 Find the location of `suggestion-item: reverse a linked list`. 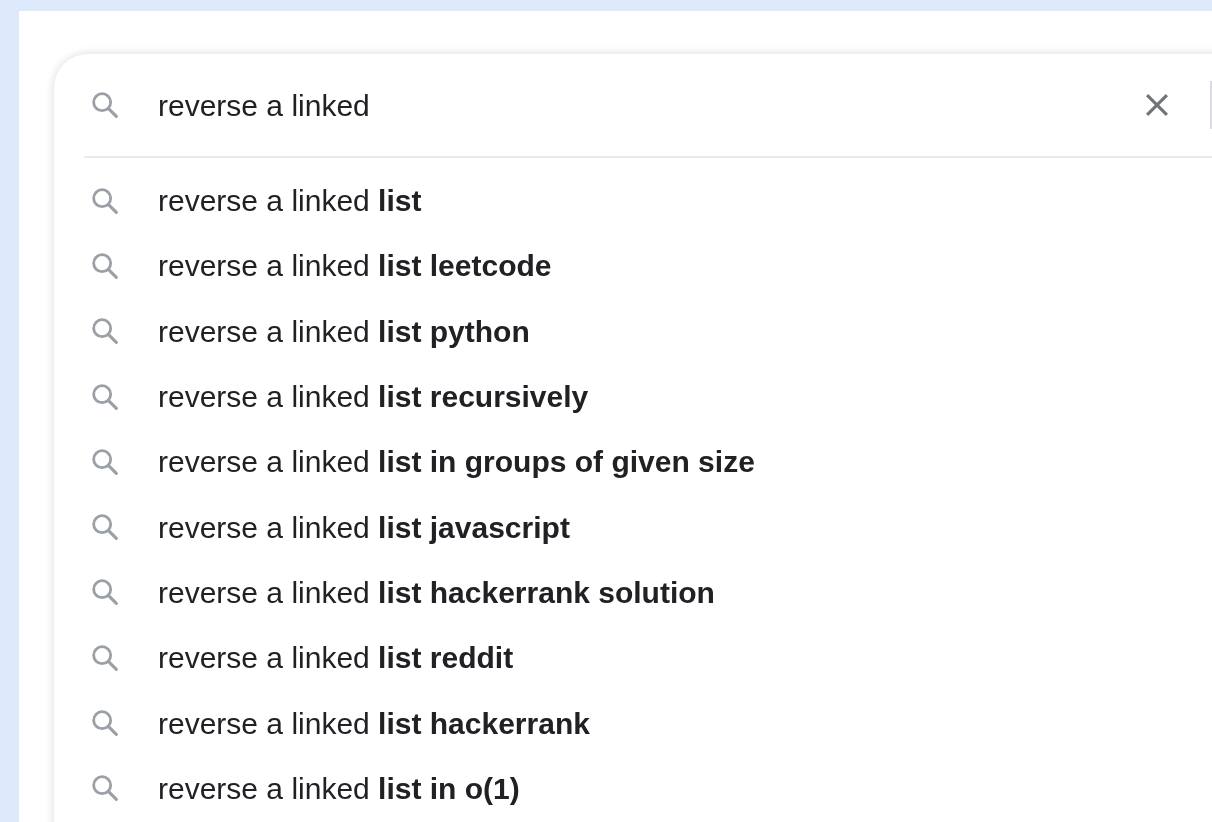

suggestion-item: reverse a linked list is located at coordinates (504, 201).